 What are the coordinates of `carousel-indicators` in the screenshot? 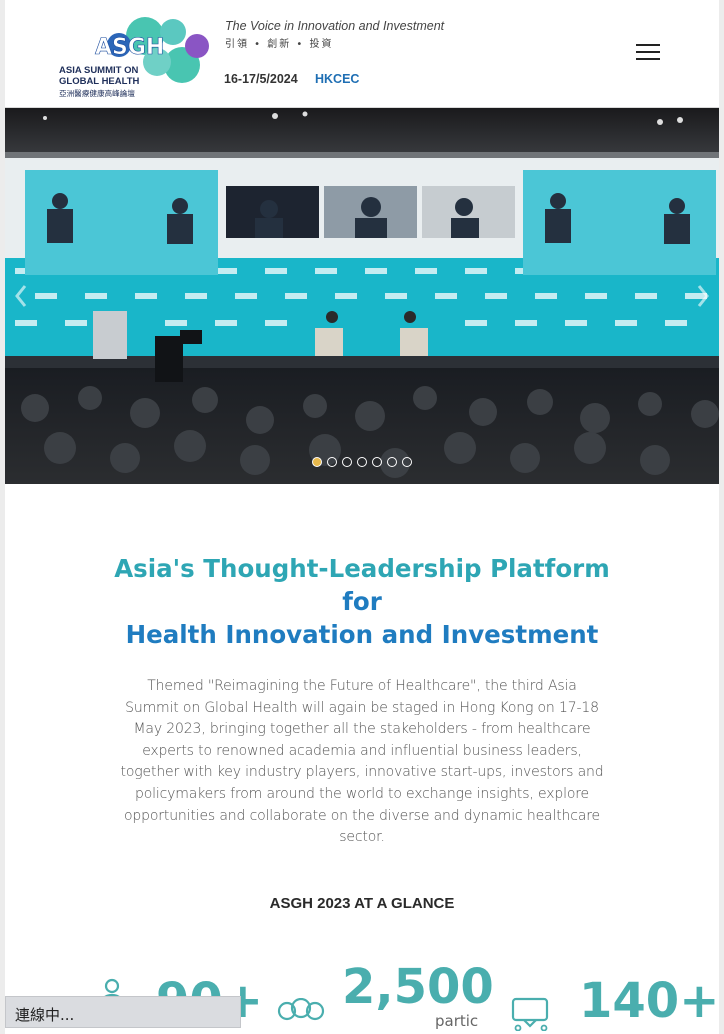 It's located at (362, 462).